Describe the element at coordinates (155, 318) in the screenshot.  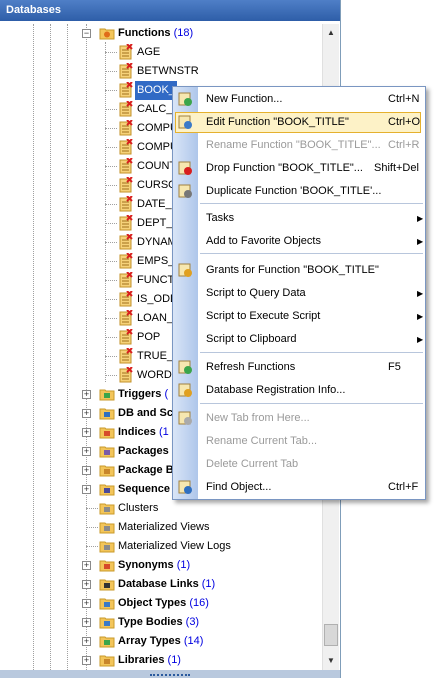
I see `function-name: LOAN_` at that location.